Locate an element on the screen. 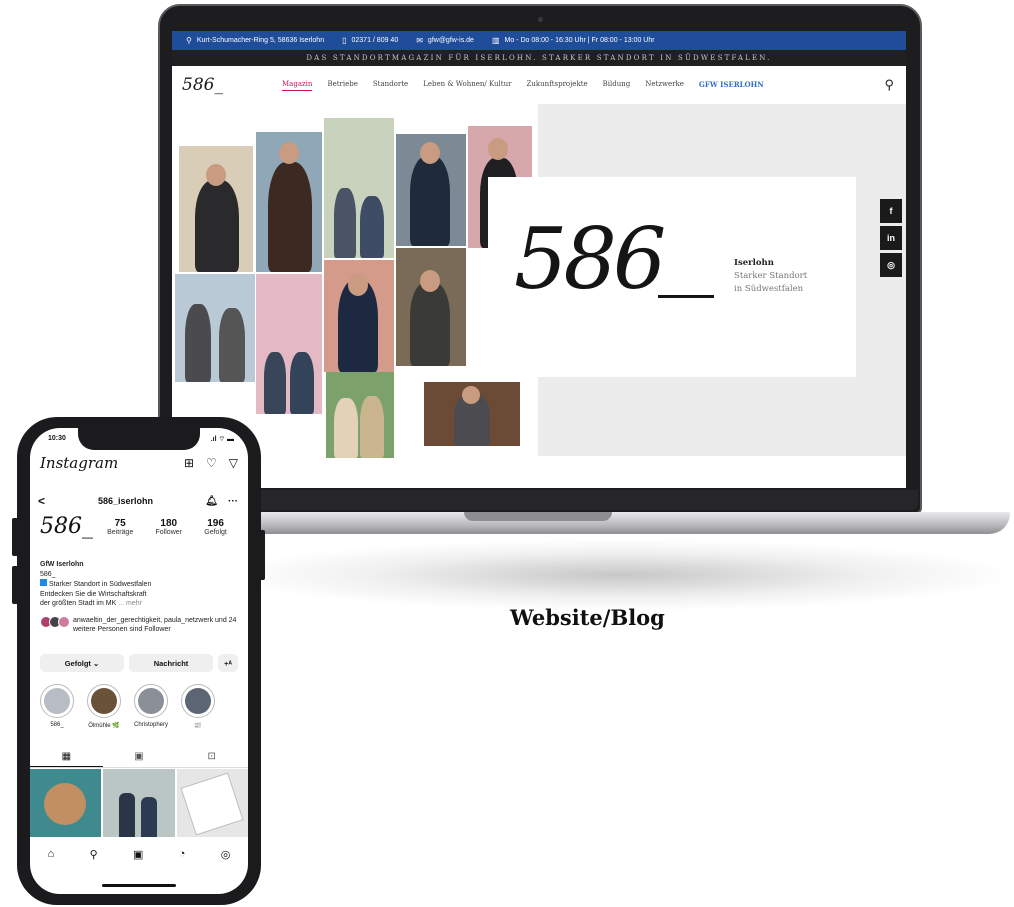 Image resolution: width=1014 pixels, height=907 pixels. story-highlight: 📰 is located at coordinates (198, 706).